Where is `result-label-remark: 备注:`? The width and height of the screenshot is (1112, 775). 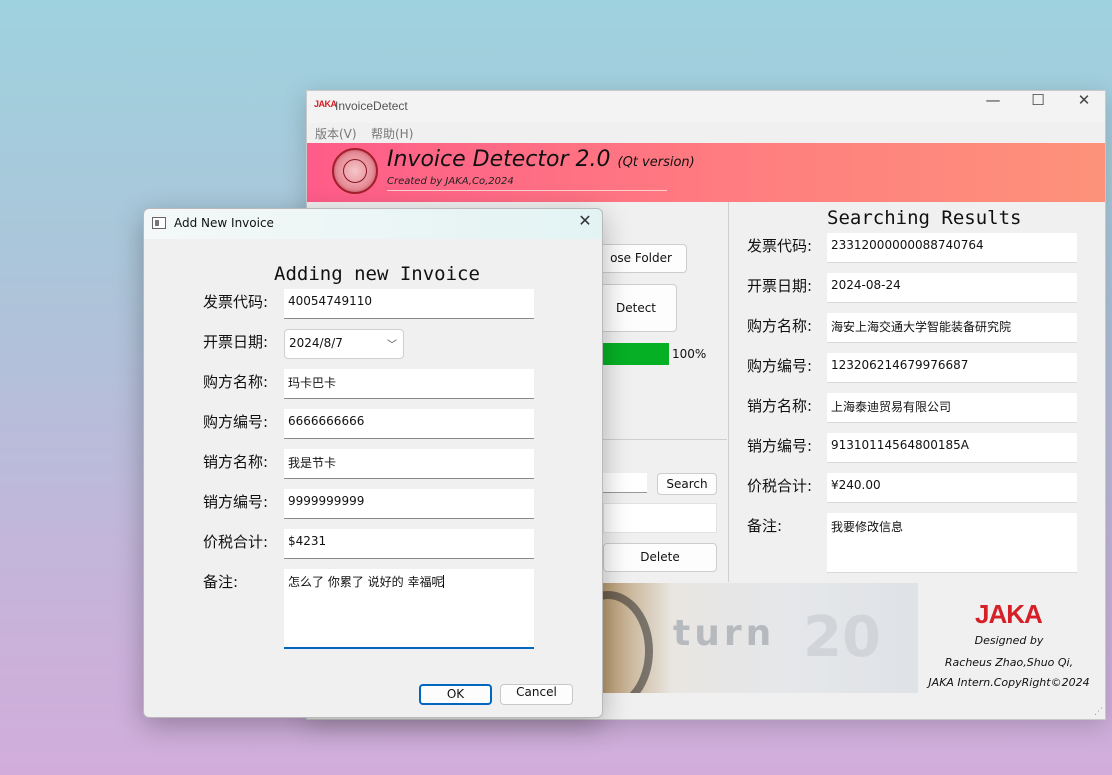
result-label-remark: 备注: is located at coordinates (765, 526).